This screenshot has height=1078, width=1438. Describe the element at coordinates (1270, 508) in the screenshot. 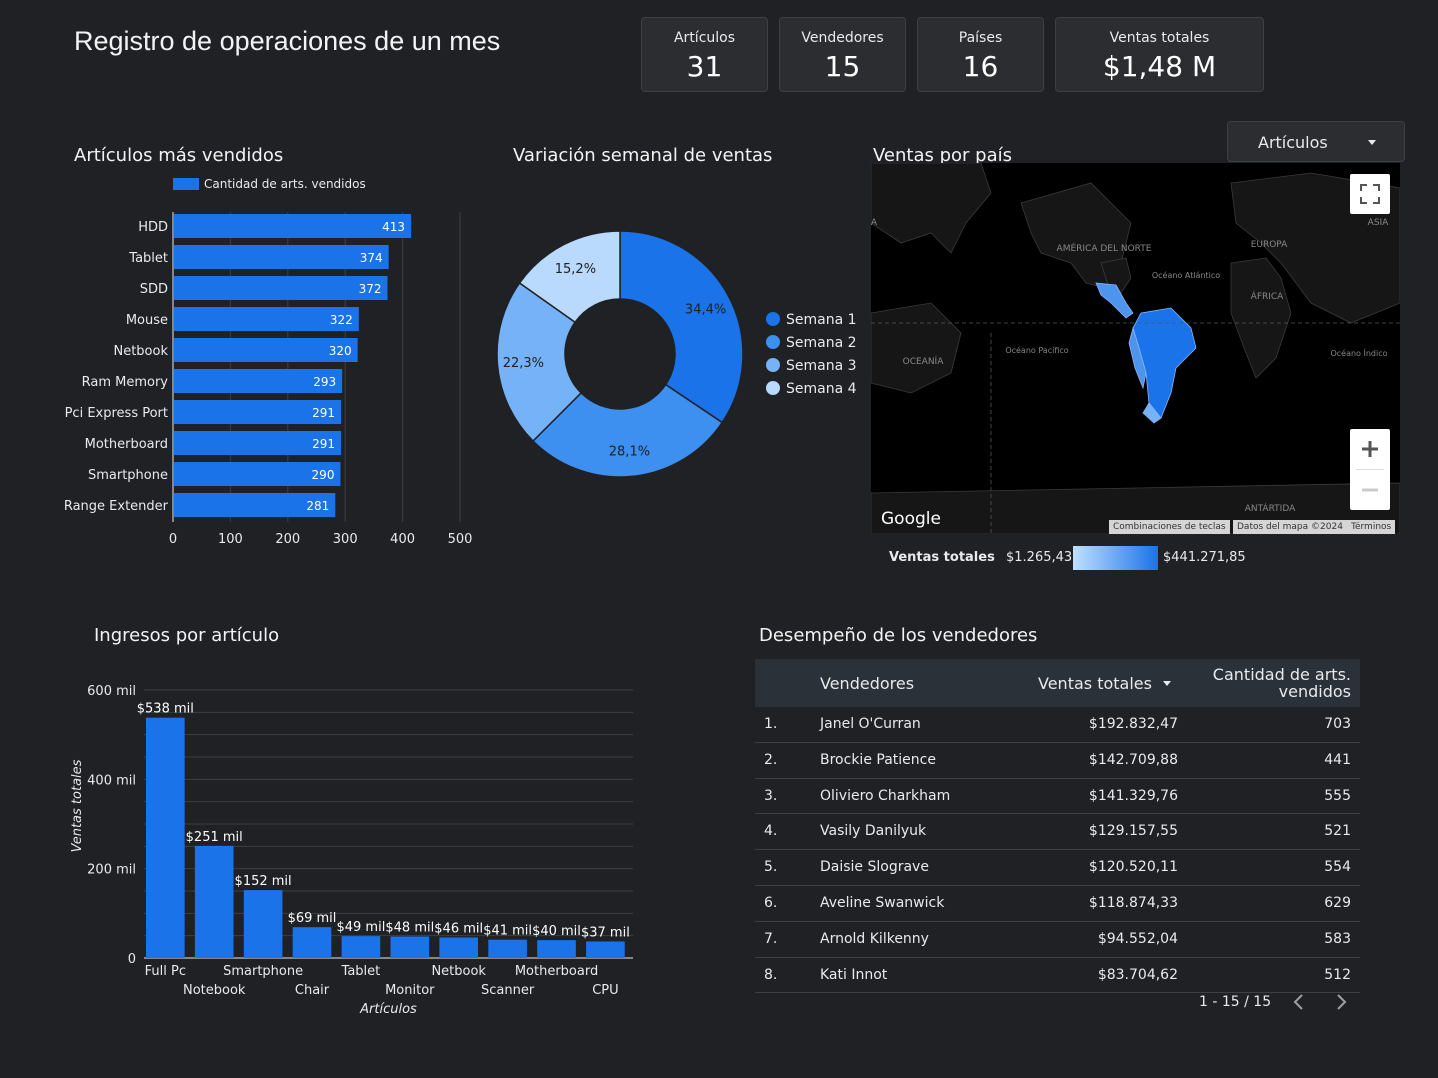

I see `map-label-antarctica: ANTÁRTIDA` at that location.